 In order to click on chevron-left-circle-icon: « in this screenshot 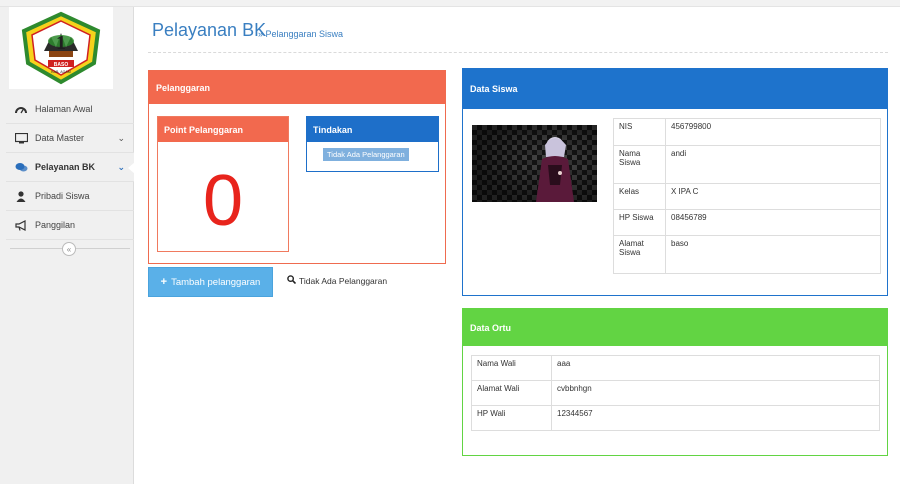, I will do `click(69, 249)`.